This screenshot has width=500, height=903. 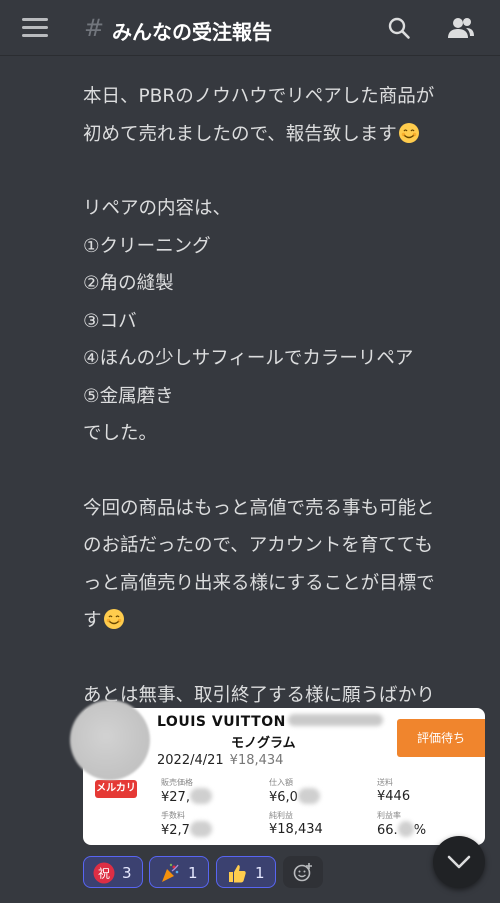 What do you see at coordinates (170, 872) in the screenshot?
I see `party-popper-icon` at bounding box center [170, 872].